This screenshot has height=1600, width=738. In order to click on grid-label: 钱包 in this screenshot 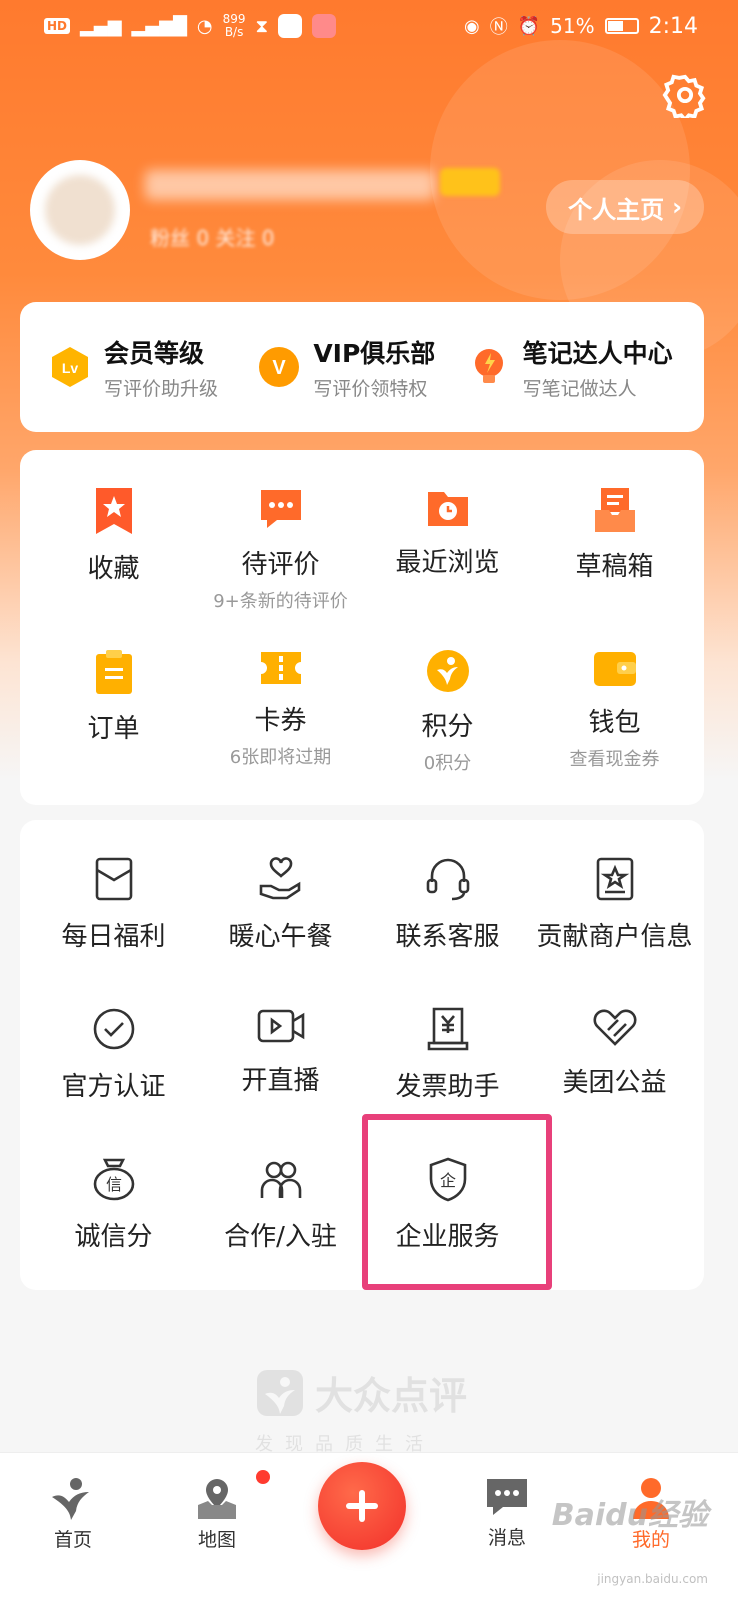, I will do `click(614, 723)`.